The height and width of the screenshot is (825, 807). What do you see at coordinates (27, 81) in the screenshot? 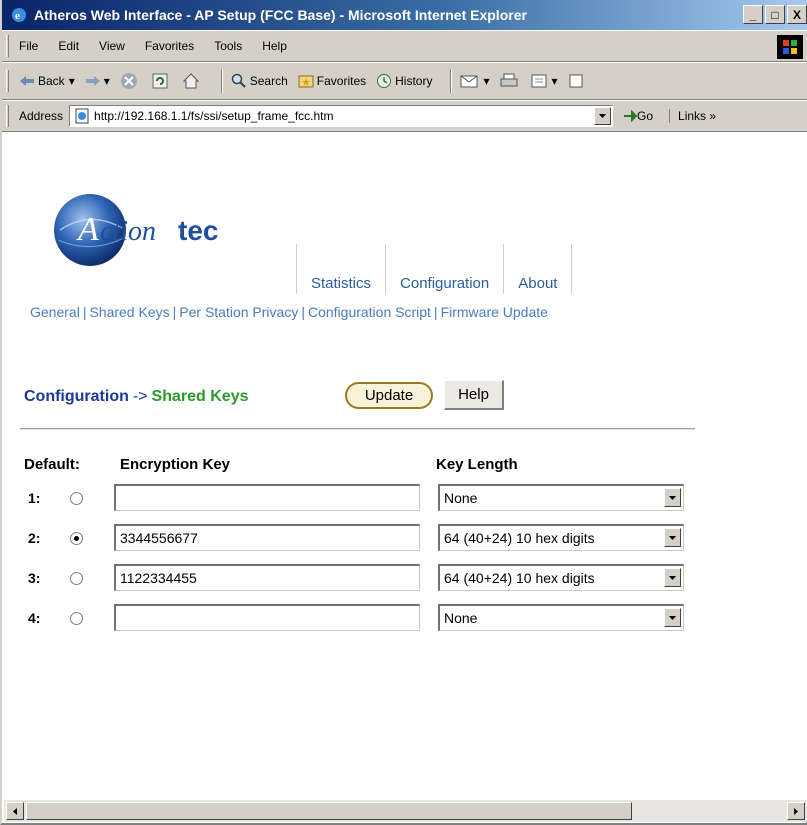
I see `back-arrow-icon` at bounding box center [27, 81].